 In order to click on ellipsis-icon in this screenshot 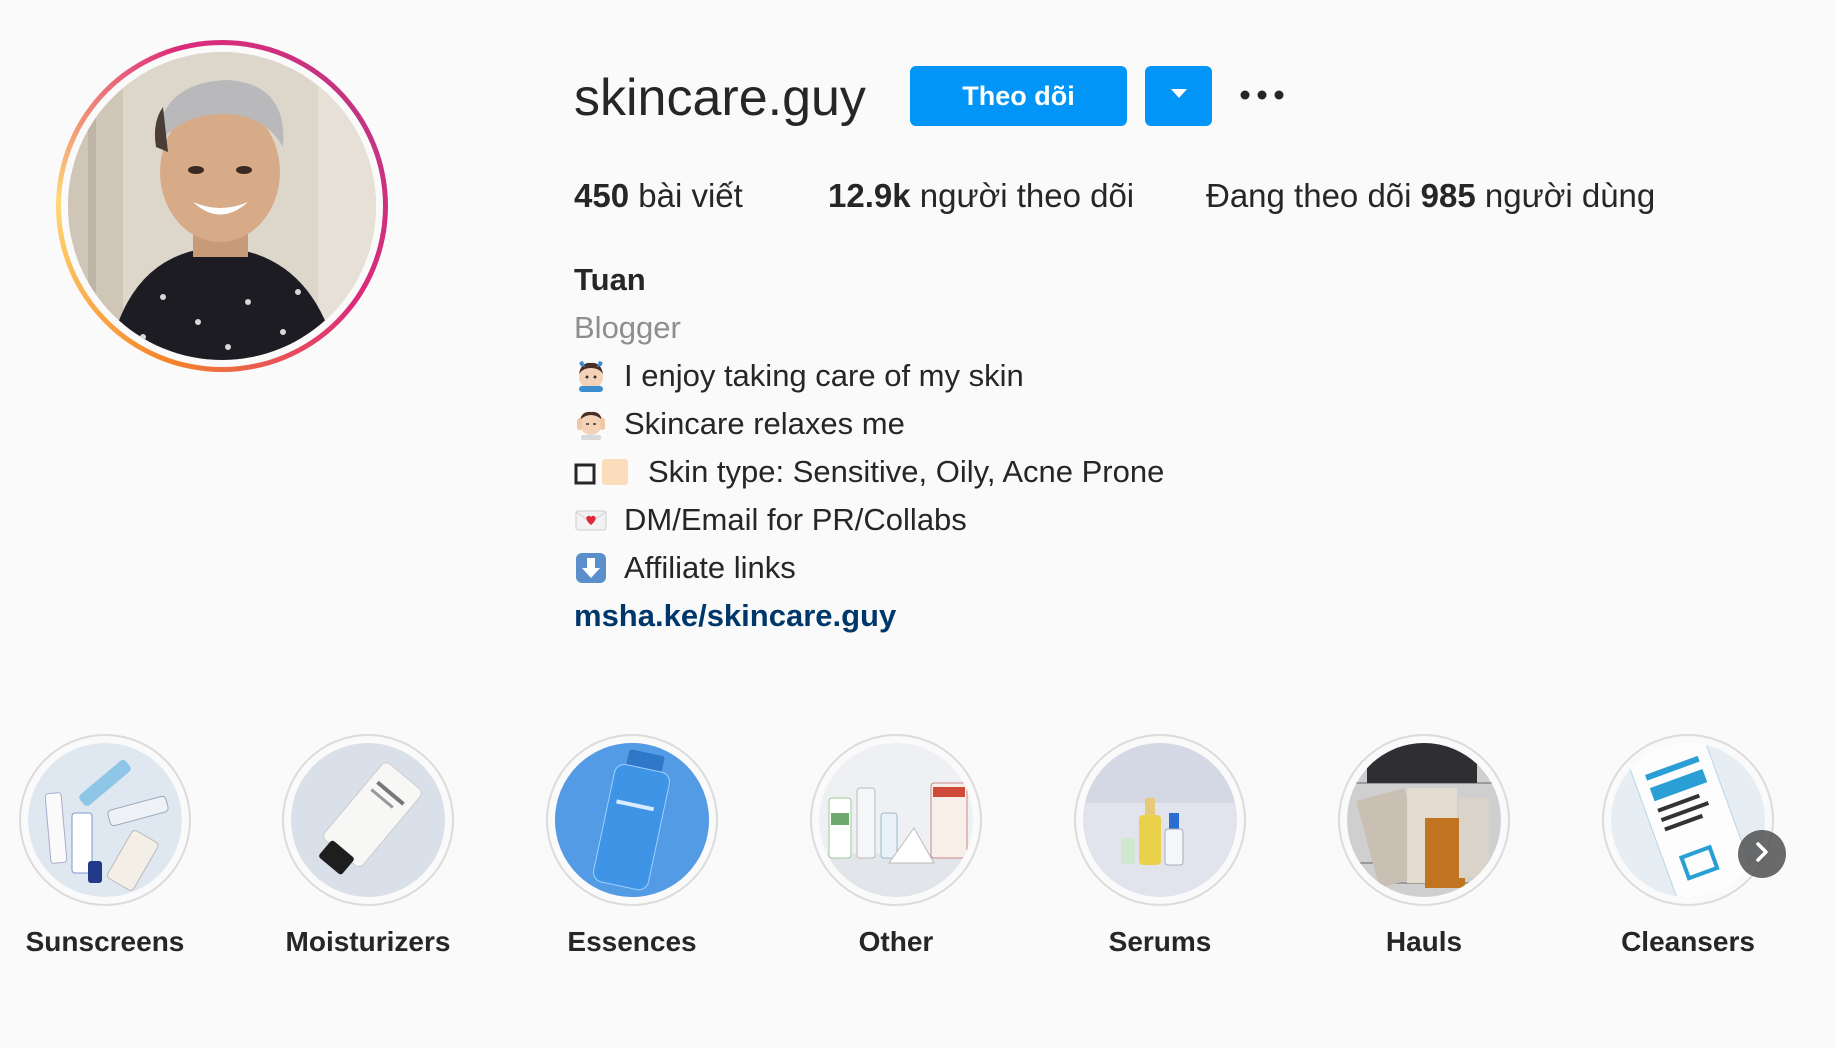, I will do `click(1262, 96)`.